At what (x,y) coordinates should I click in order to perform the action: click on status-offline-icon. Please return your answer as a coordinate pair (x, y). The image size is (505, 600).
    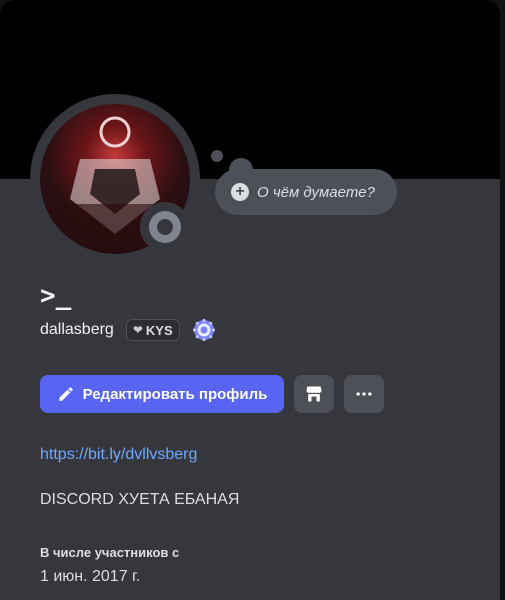
    Looking at the image, I should click on (165, 227).